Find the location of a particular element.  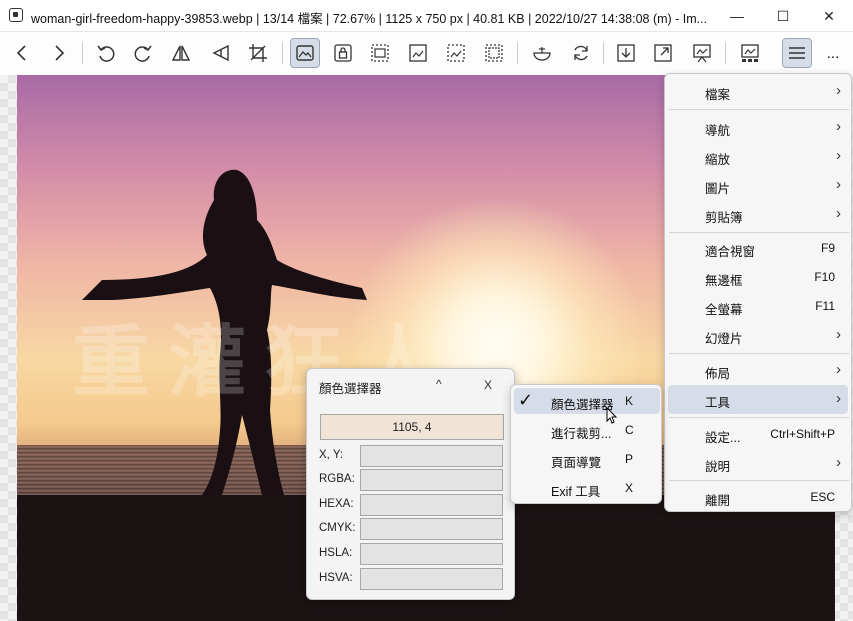

maximize-view-button is located at coordinates (663, 53).